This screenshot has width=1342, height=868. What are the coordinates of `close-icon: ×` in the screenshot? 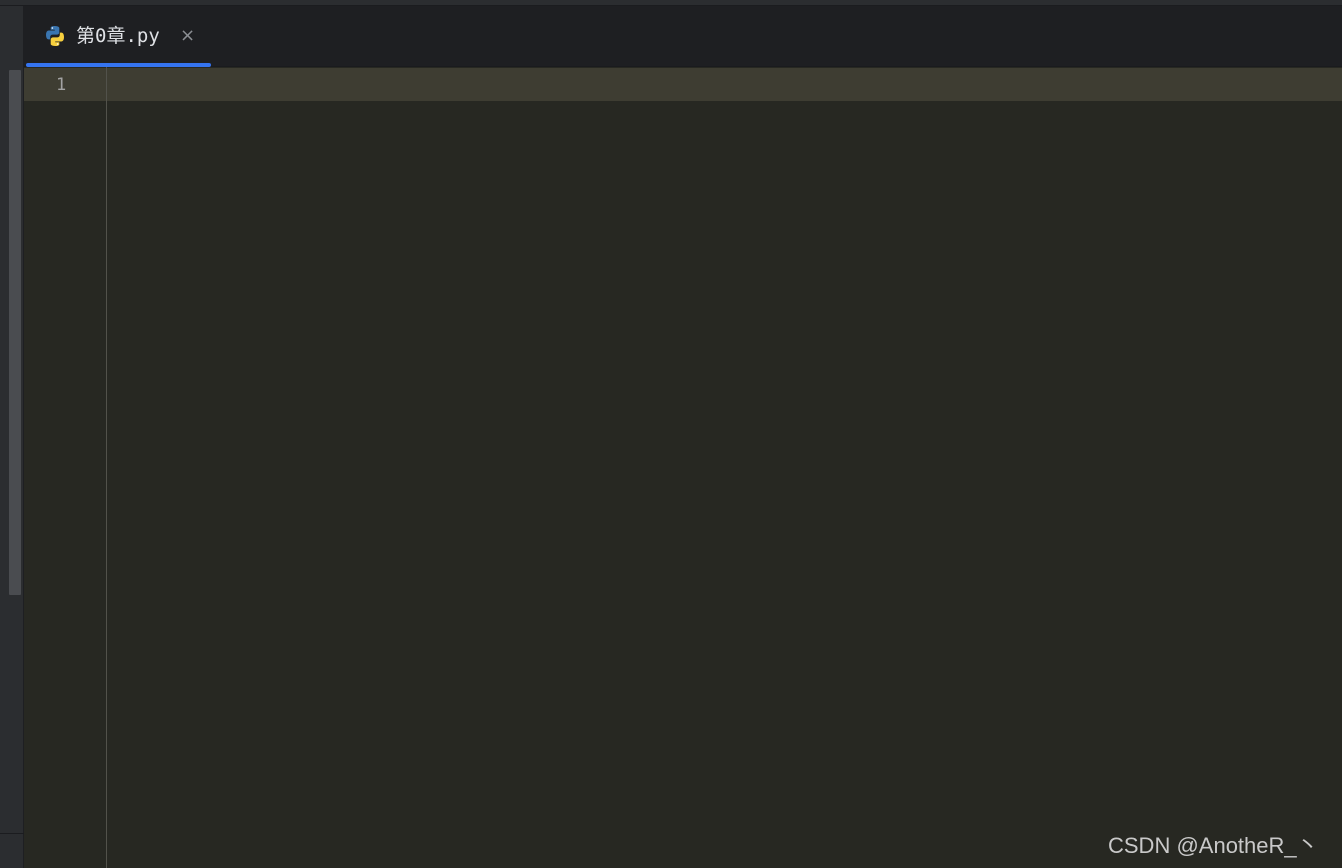 It's located at (187, 36).